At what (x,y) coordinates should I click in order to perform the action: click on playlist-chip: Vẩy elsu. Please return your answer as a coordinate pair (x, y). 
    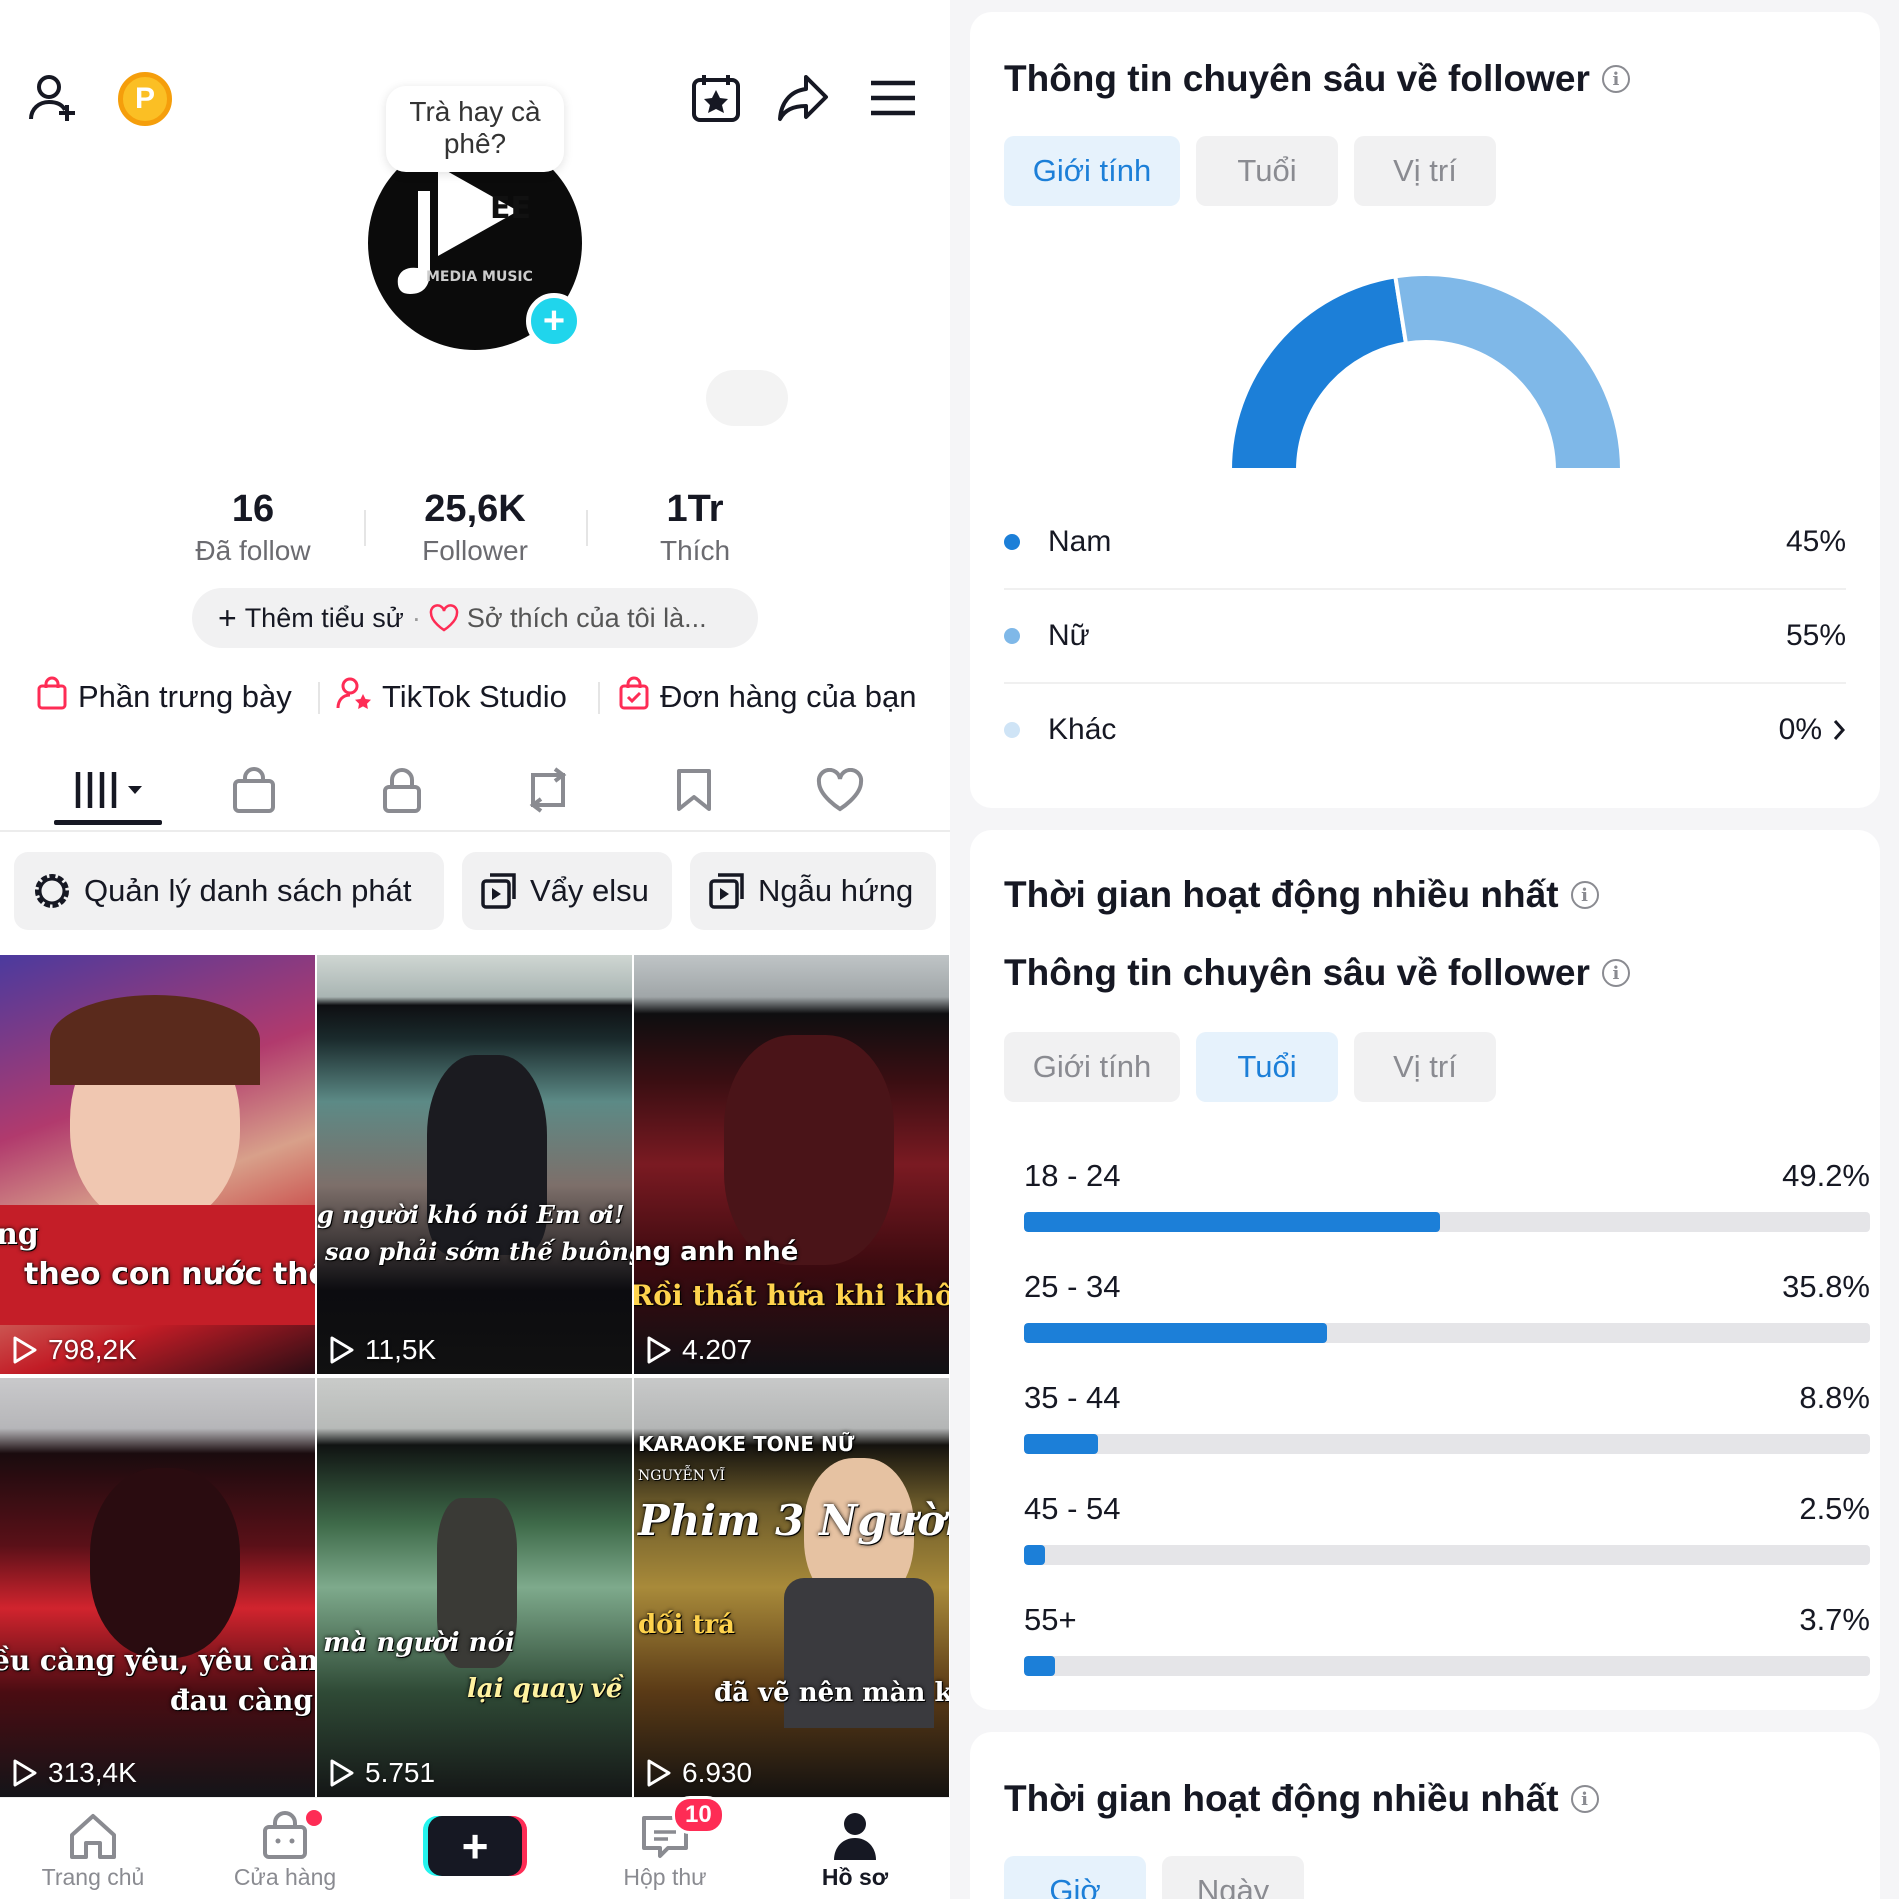
    Looking at the image, I should click on (567, 891).